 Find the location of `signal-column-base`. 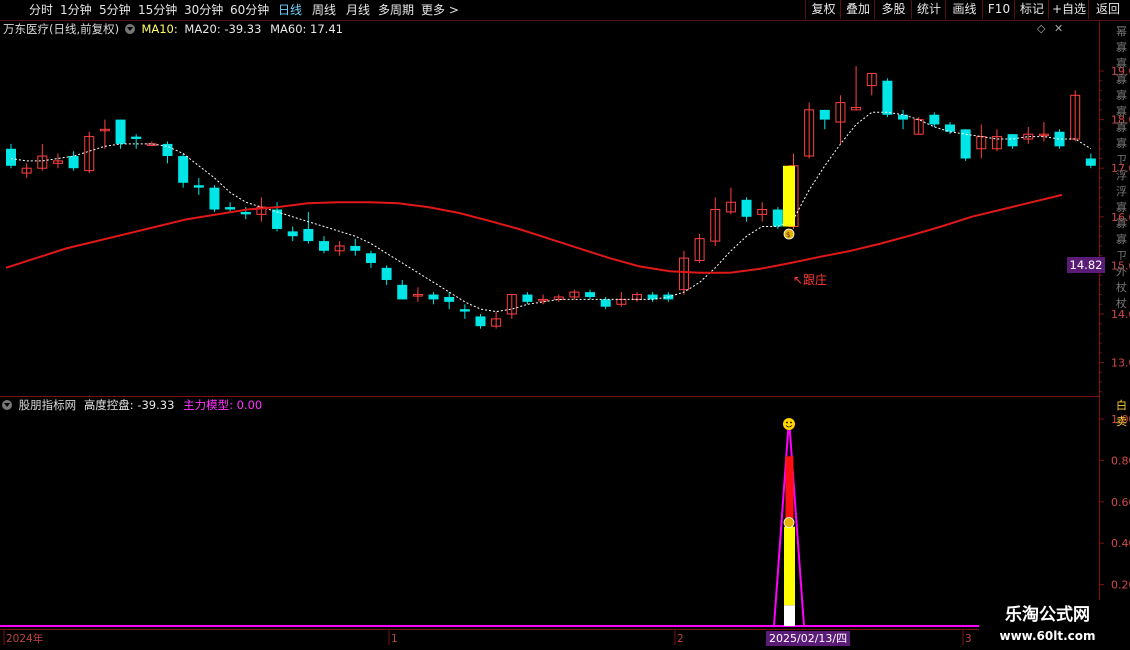

signal-column-base is located at coordinates (789, 615).